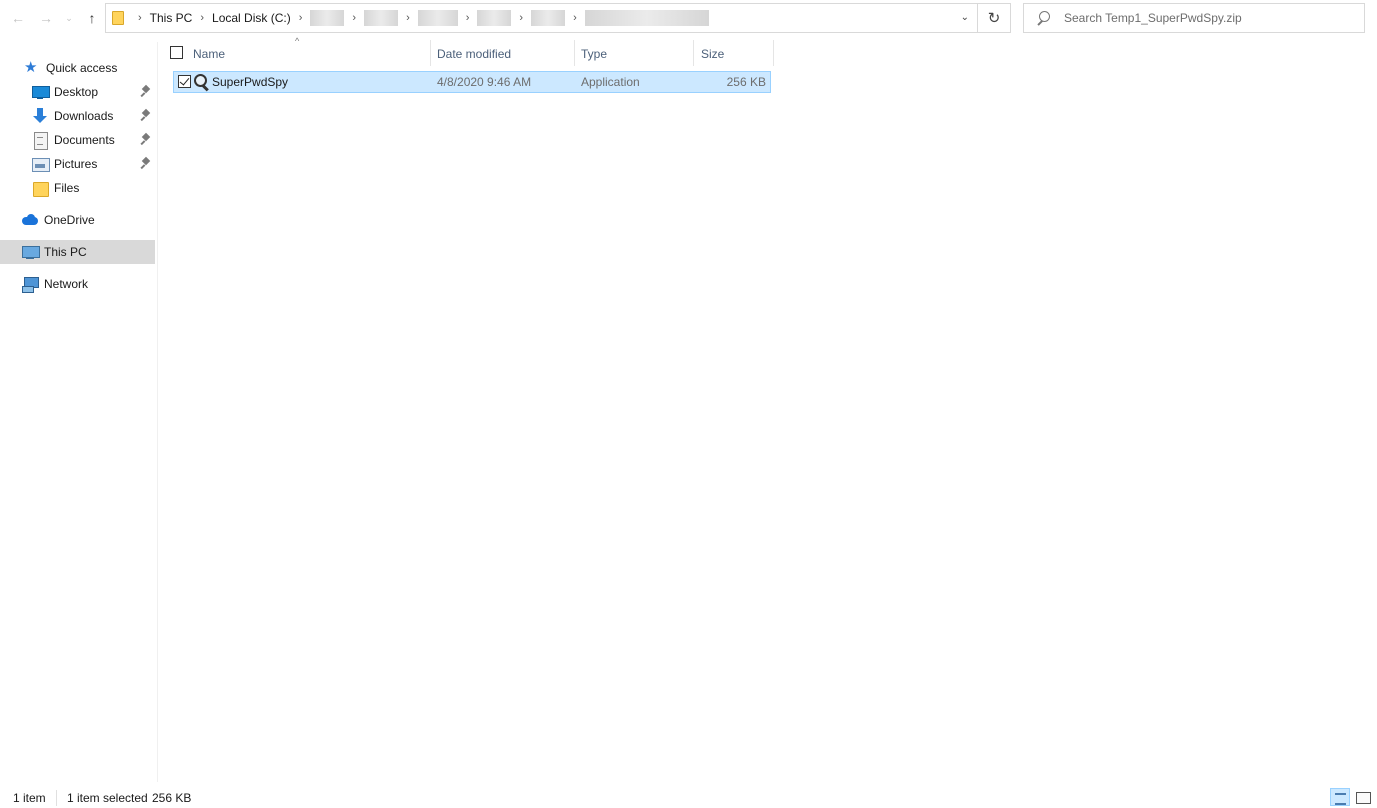 Image resolution: width=1377 pixels, height=808 pixels. What do you see at coordinates (250, 82) in the screenshot?
I see `file-name: SuperPwdSpy` at bounding box center [250, 82].